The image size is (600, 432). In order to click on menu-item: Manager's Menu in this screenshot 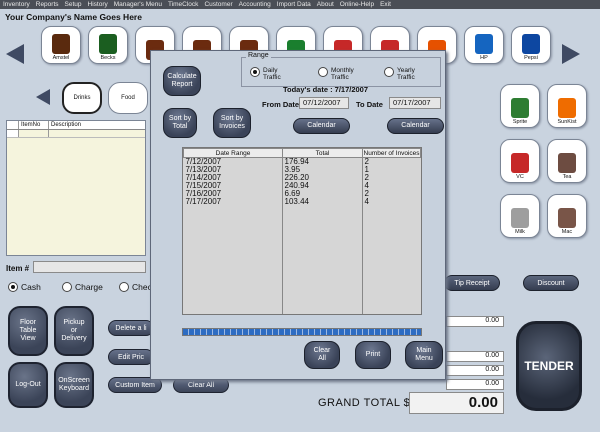, I will do `click(138, 4)`.